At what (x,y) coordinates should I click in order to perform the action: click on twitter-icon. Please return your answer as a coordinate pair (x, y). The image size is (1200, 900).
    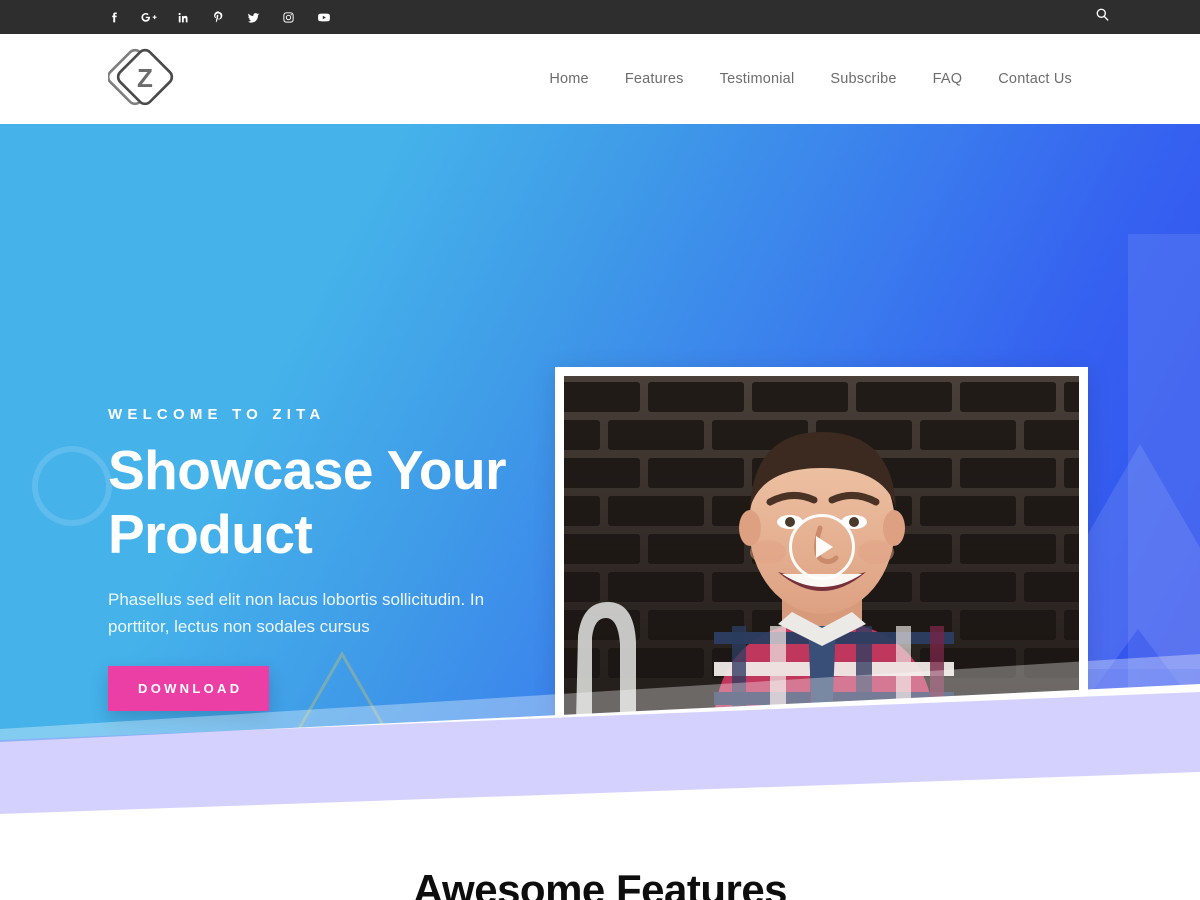
    Looking at the image, I should click on (253, 17).